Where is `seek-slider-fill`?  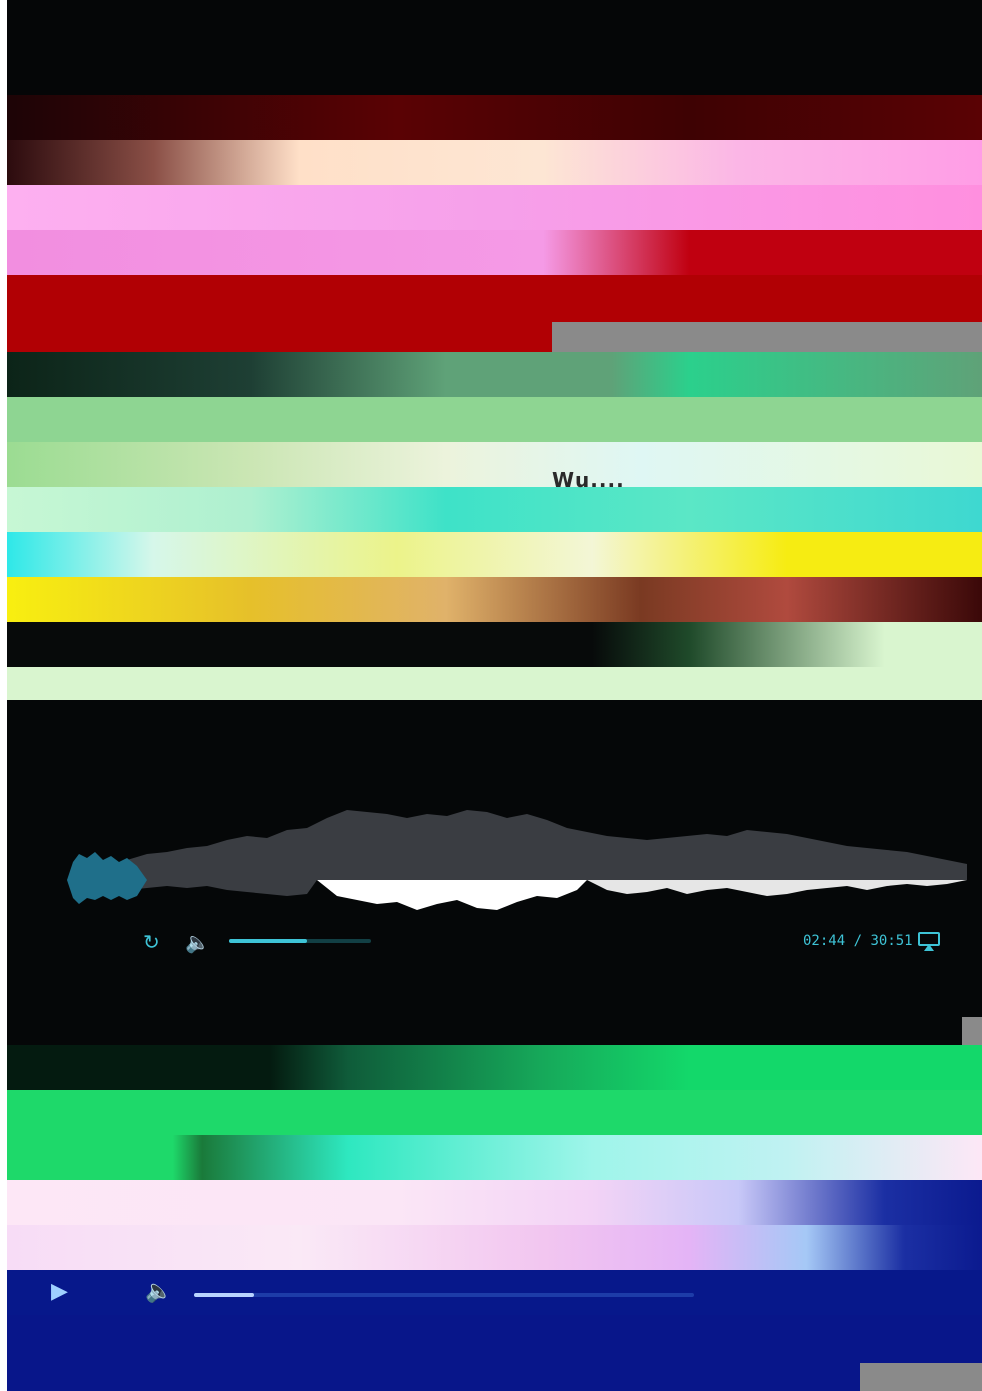 seek-slider-fill is located at coordinates (224, 1295).